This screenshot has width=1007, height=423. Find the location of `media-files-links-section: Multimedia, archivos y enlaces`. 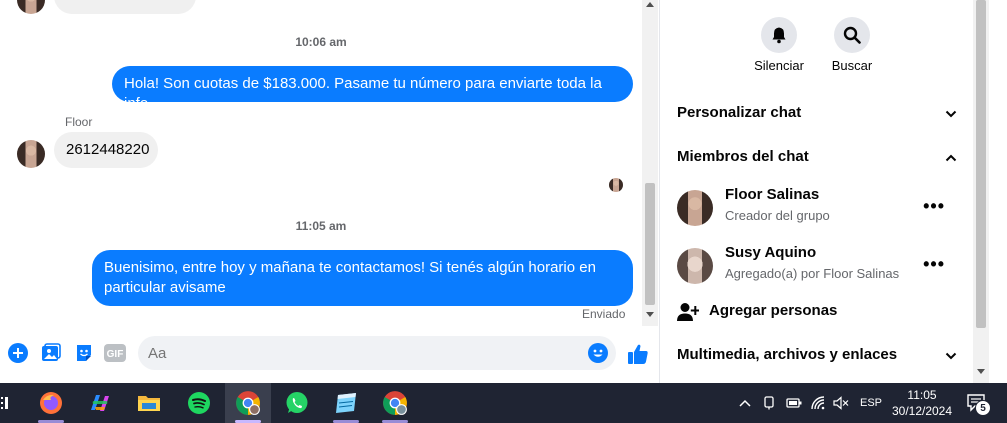

media-files-links-section: Multimedia, archivos y enlaces is located at coordinates (819, 358).